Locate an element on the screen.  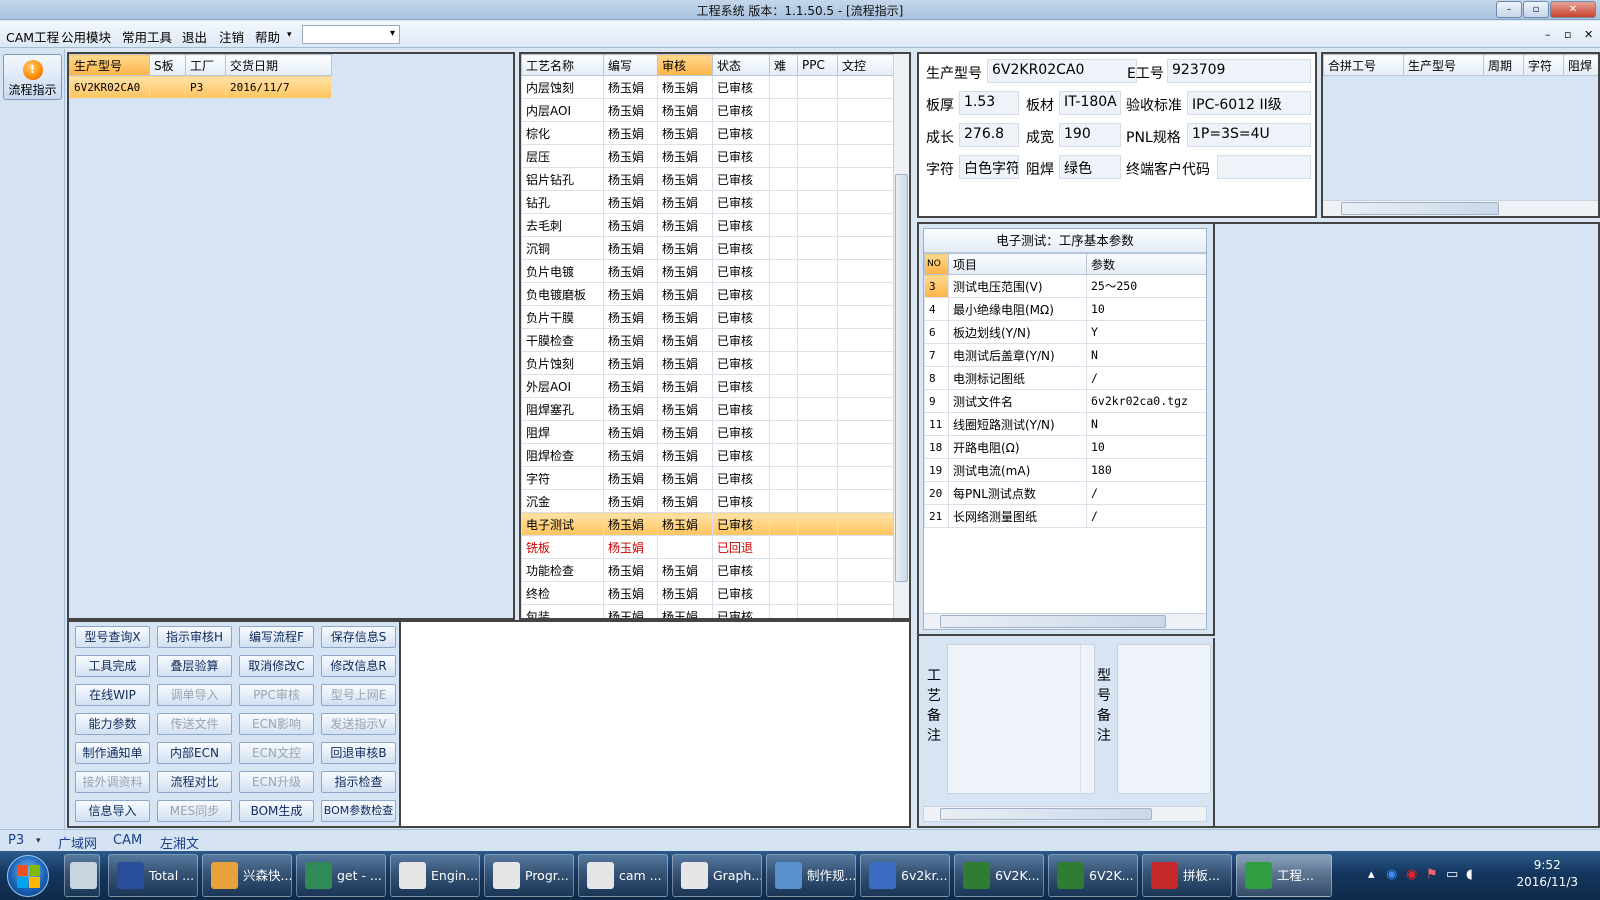
field-pnl: 1P=3S=4U is located at coordinates (1249, 135).